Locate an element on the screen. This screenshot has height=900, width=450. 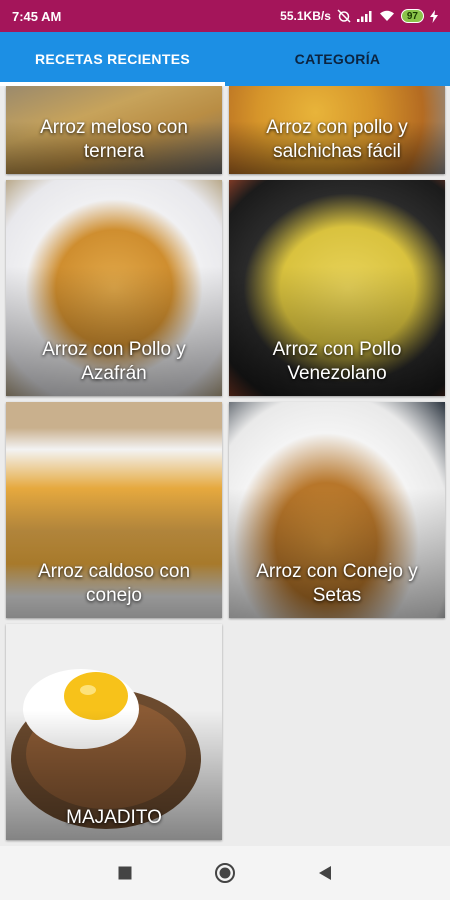
square-recents-icon is located at coordinates (125, 873).